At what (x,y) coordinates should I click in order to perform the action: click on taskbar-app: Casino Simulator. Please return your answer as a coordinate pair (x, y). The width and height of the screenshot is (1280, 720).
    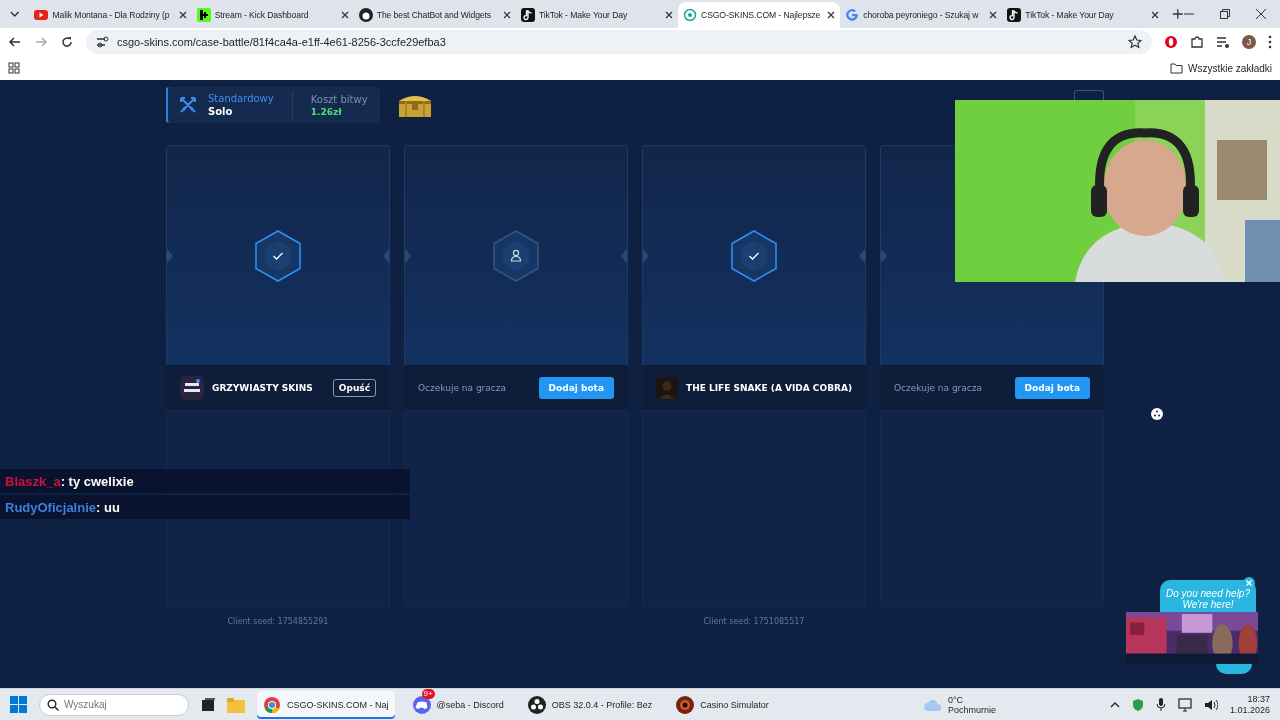
    Looking at the image, I should click on (722, 704).